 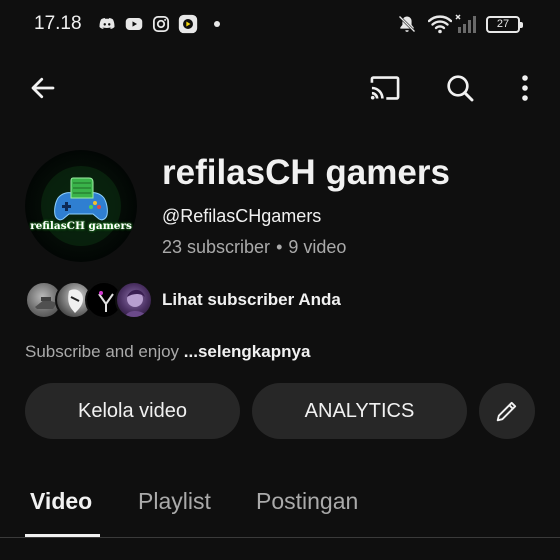 I want to click on manage-videos-button: Kelola video, so click(x=132, y=411).